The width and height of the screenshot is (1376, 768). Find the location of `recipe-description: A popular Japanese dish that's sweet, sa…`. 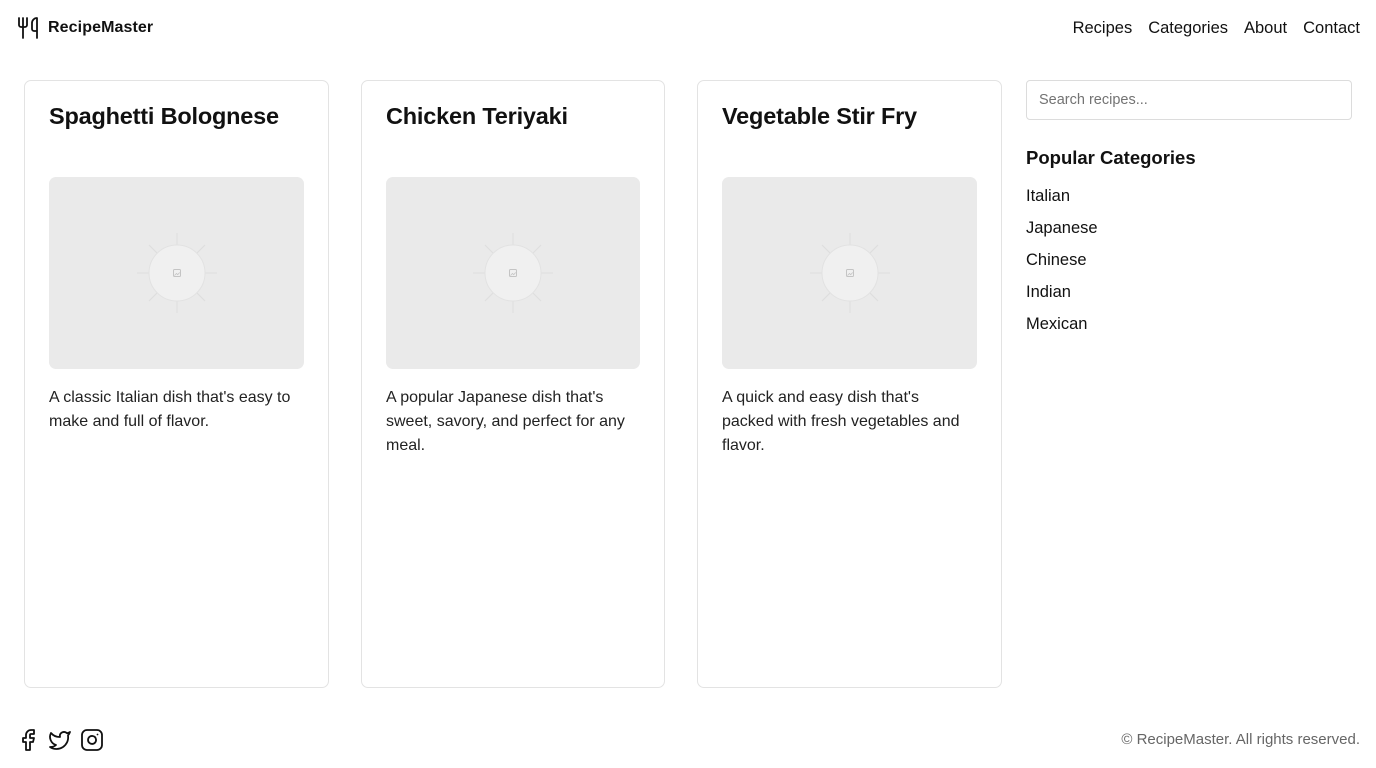

recipe-description: A popular Japanese dish that's sweet, sa… is located at coordinates (505, 421).